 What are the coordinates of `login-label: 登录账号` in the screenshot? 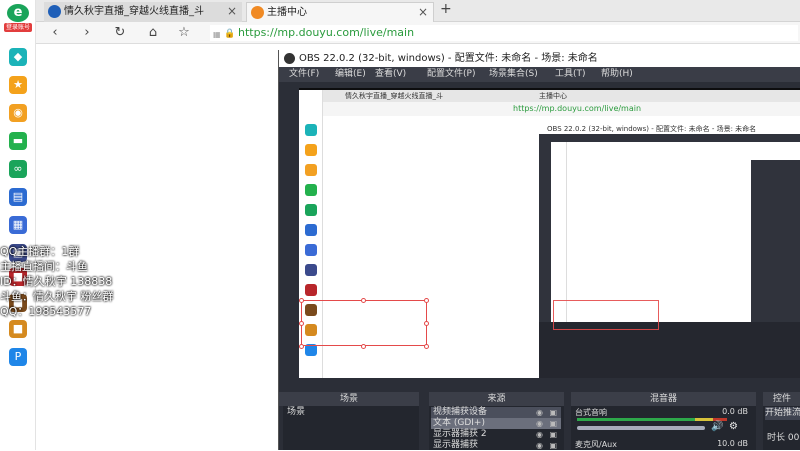 It's located at (18, 27).